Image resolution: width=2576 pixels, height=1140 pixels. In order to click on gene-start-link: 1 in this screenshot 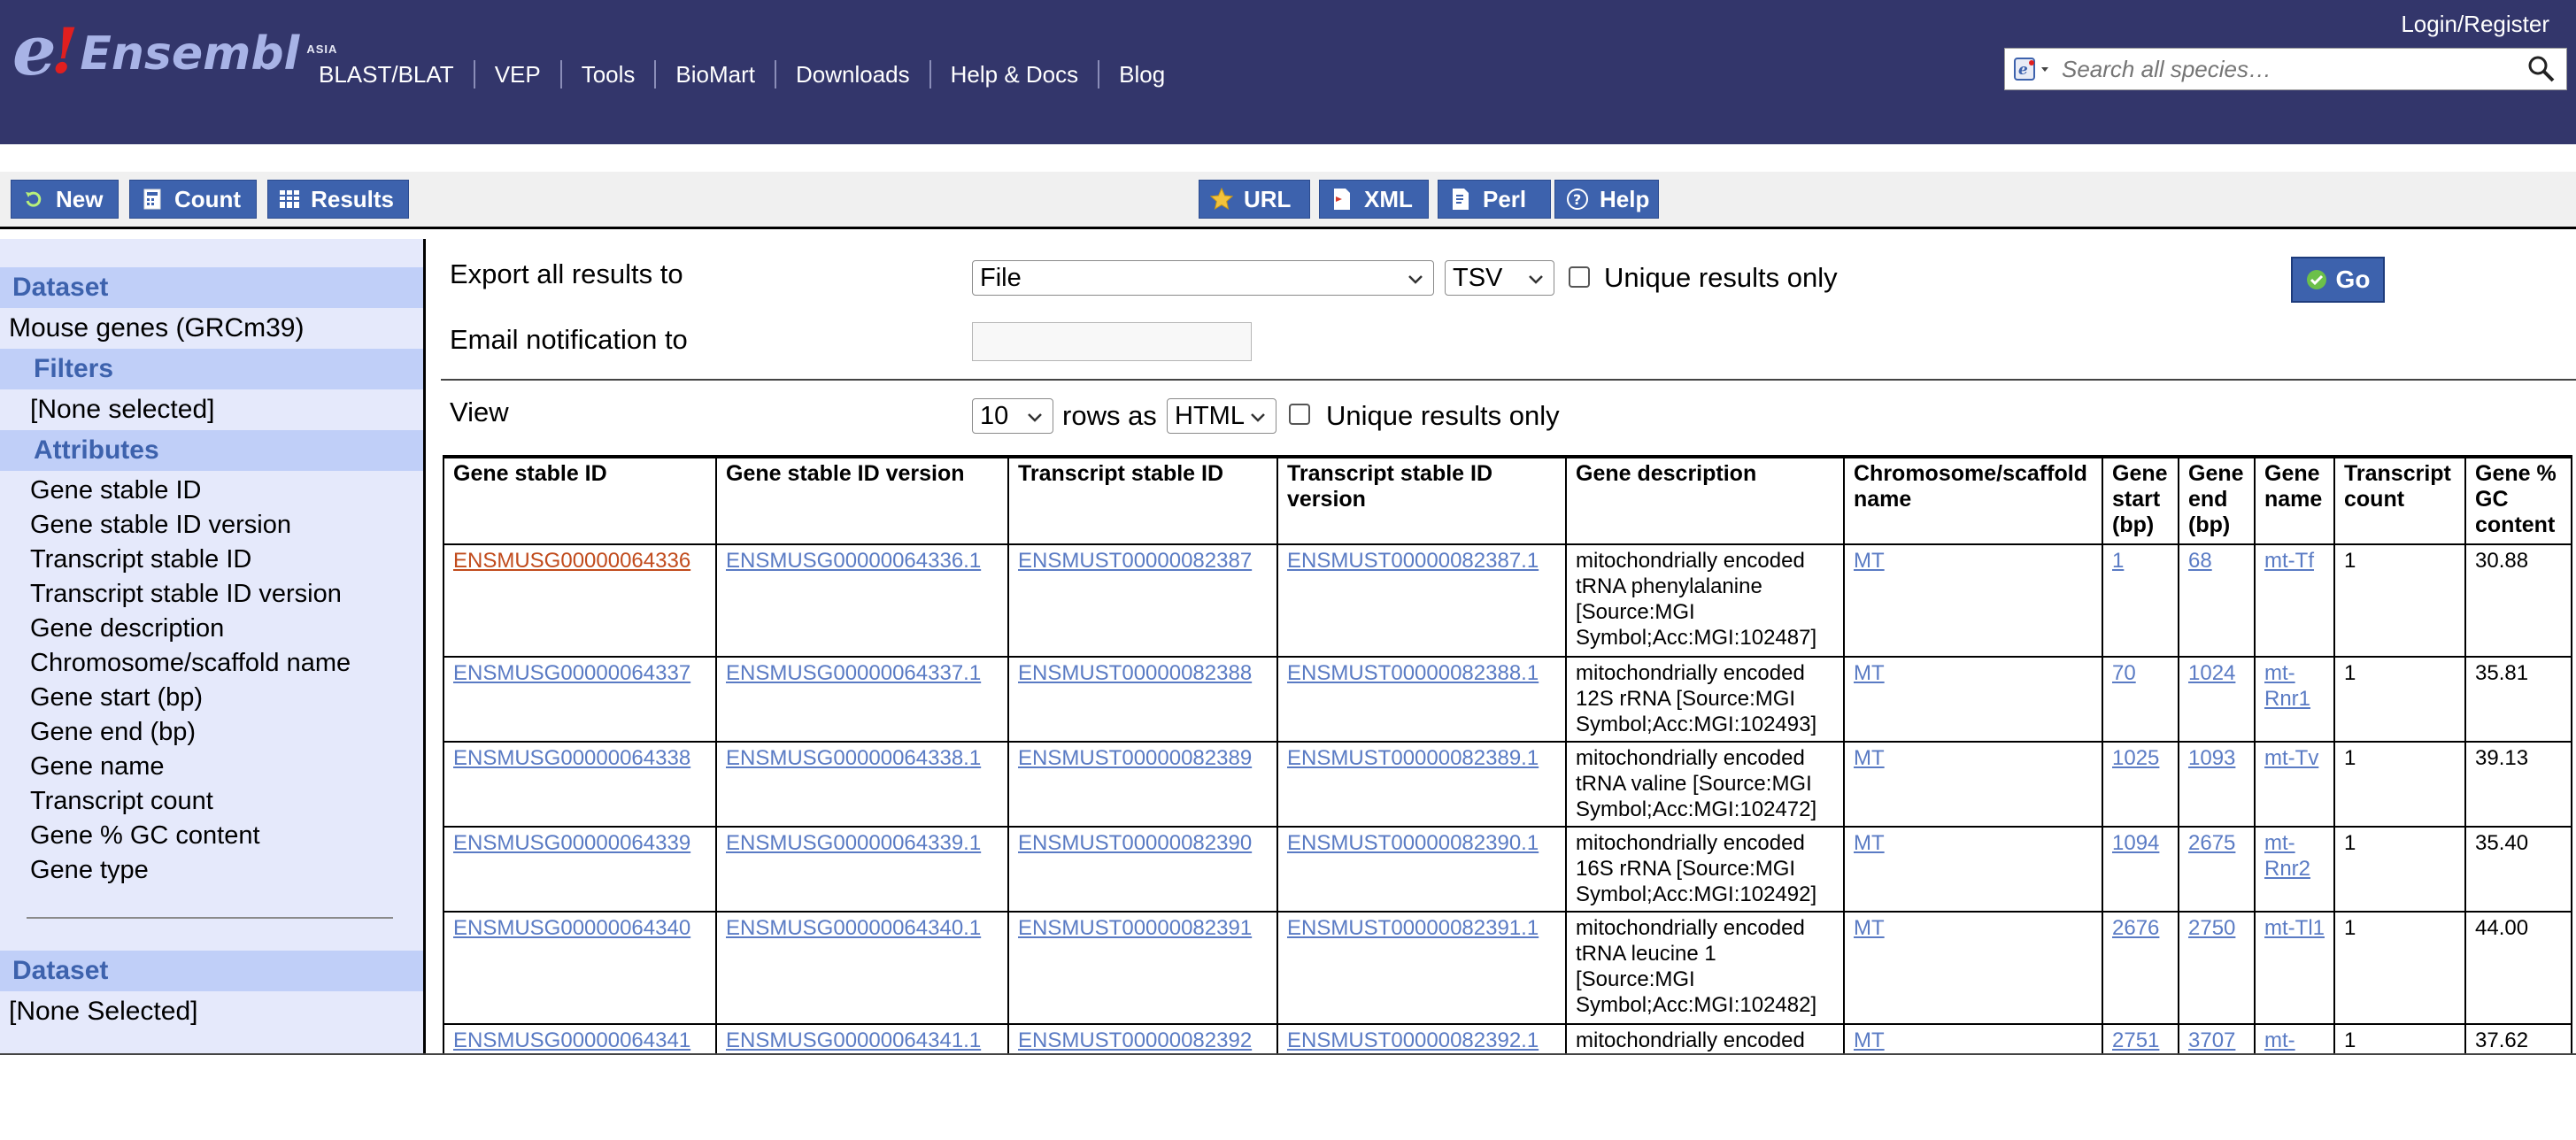, I will do `click(2118, 561)`.